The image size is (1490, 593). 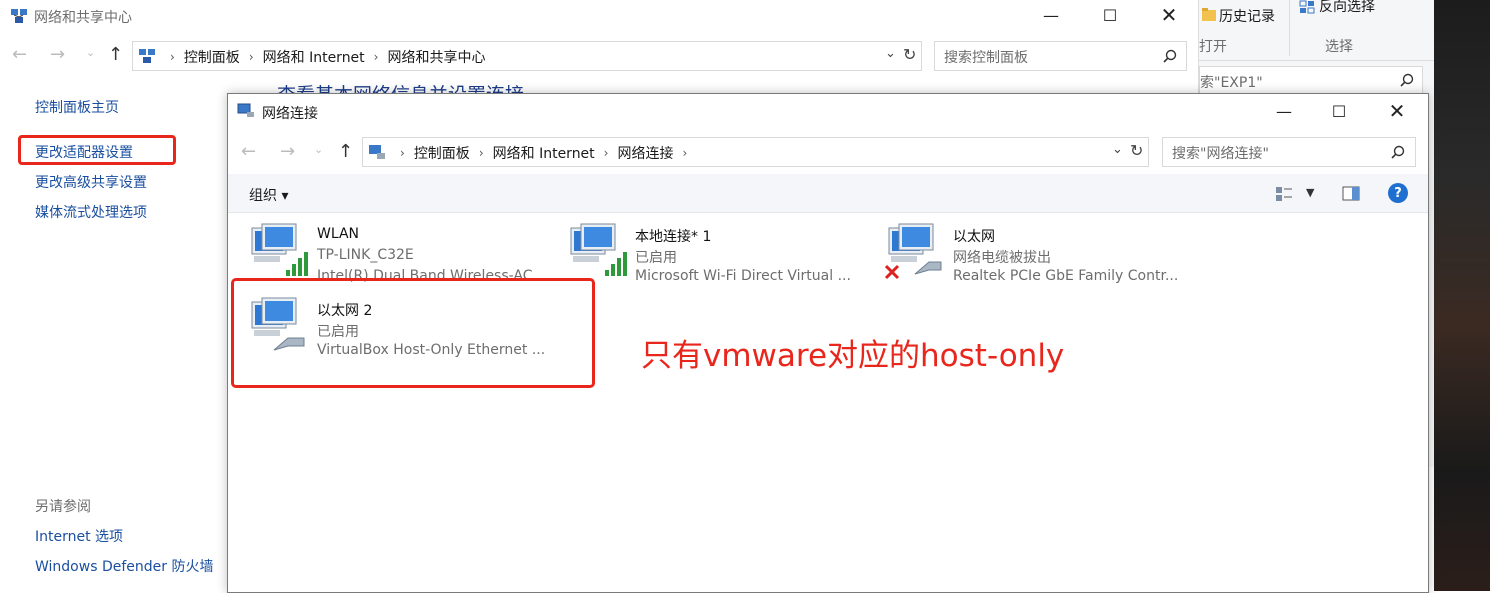 I want to click on bg-forward-button: →, so click(x=57, y=54).